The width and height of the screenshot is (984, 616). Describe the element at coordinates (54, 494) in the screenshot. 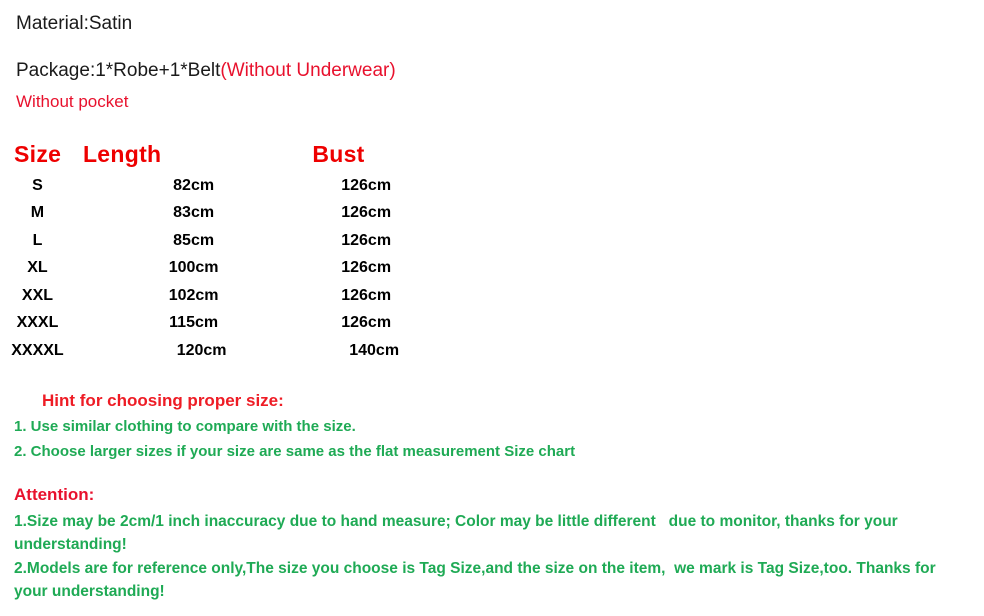

I see `attention-title: Attention:` at that location.